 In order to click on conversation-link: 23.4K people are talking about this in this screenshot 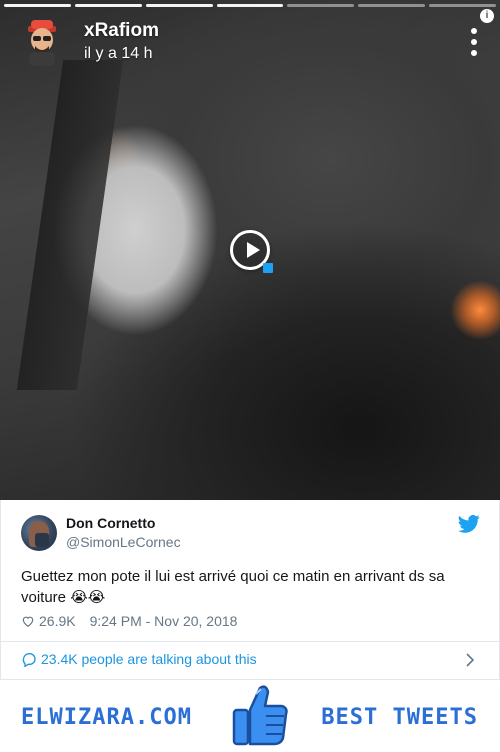, I will do `click(139, 659)`.